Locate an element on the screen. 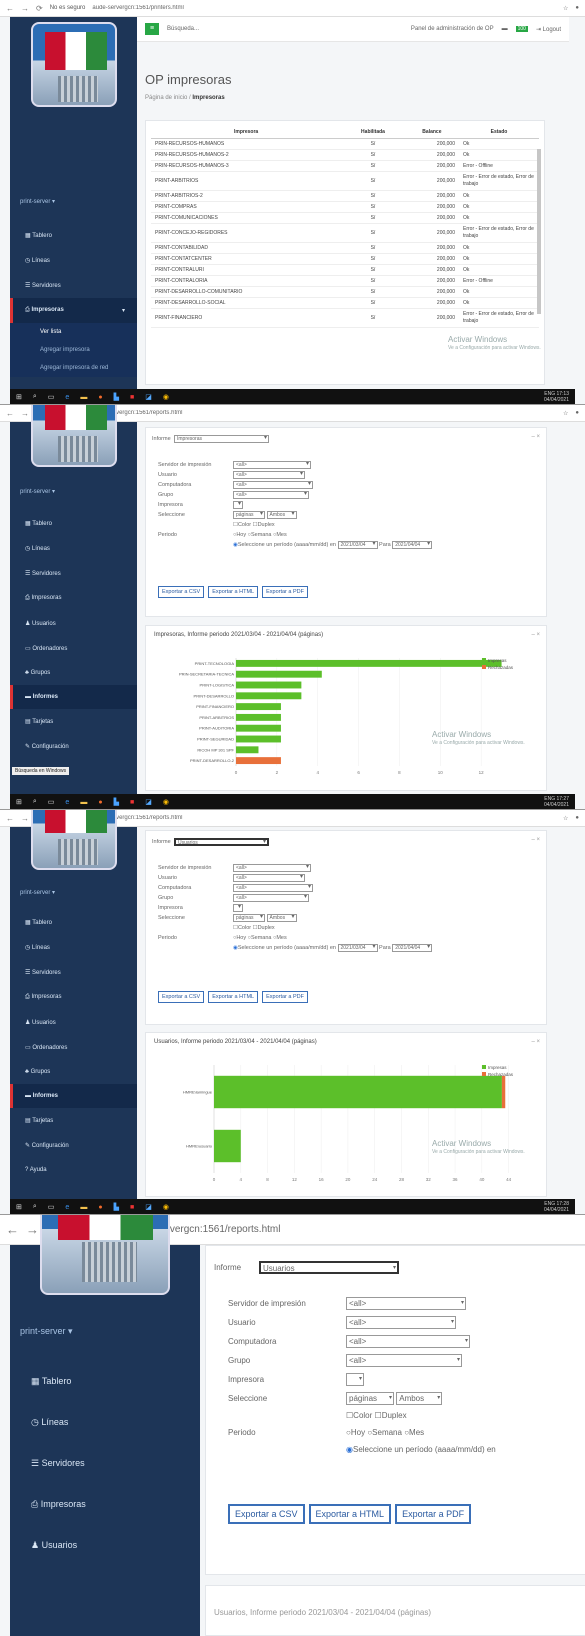 The height and width of the screenshot is (1636, 585). app-icon: ▙ is located at coordinates (116, 802).